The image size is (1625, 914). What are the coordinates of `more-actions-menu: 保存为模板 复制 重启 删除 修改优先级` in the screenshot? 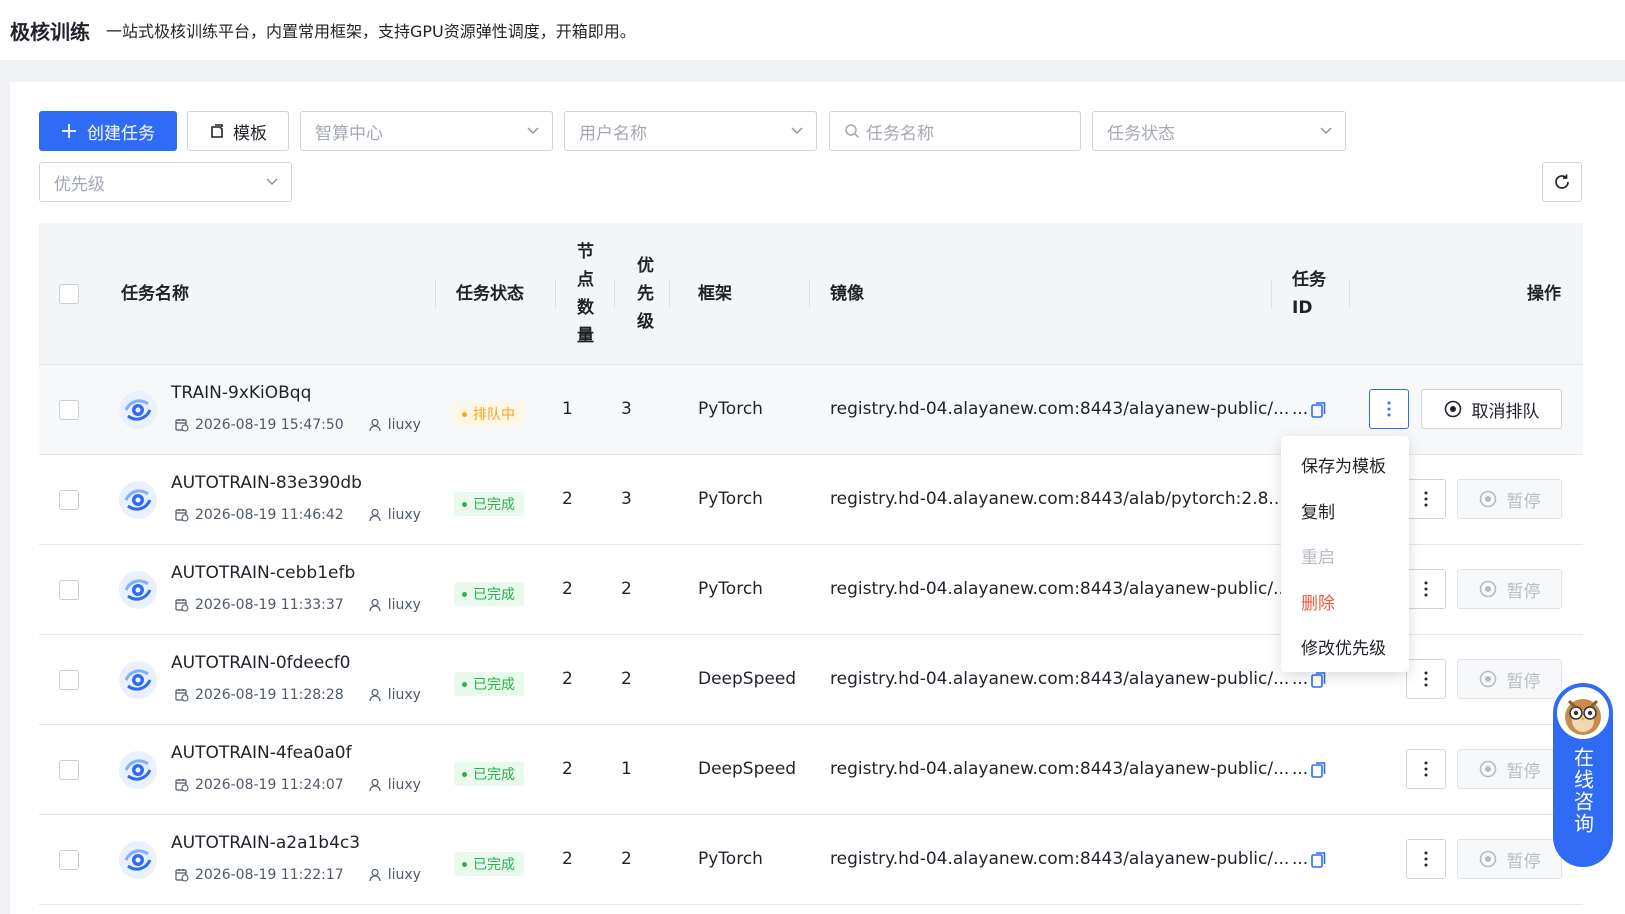 It's located at (1345, 554).